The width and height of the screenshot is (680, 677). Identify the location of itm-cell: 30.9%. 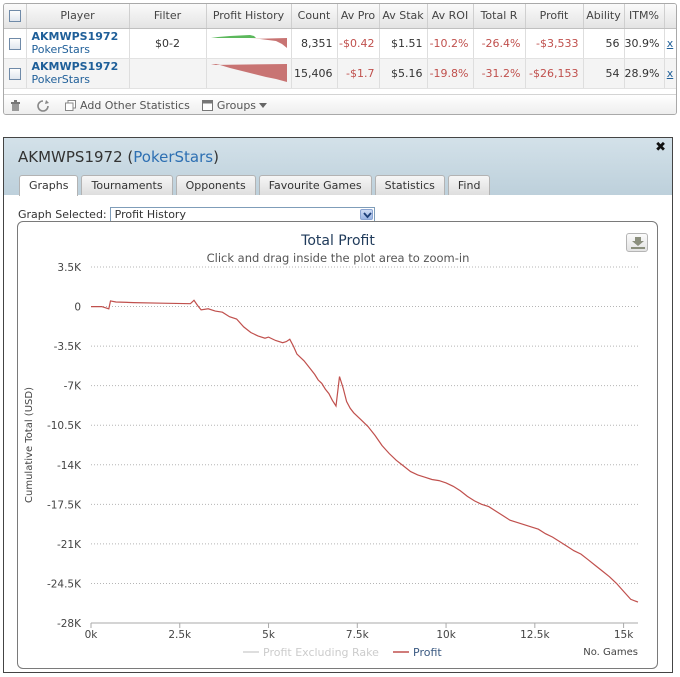
(644, 43).